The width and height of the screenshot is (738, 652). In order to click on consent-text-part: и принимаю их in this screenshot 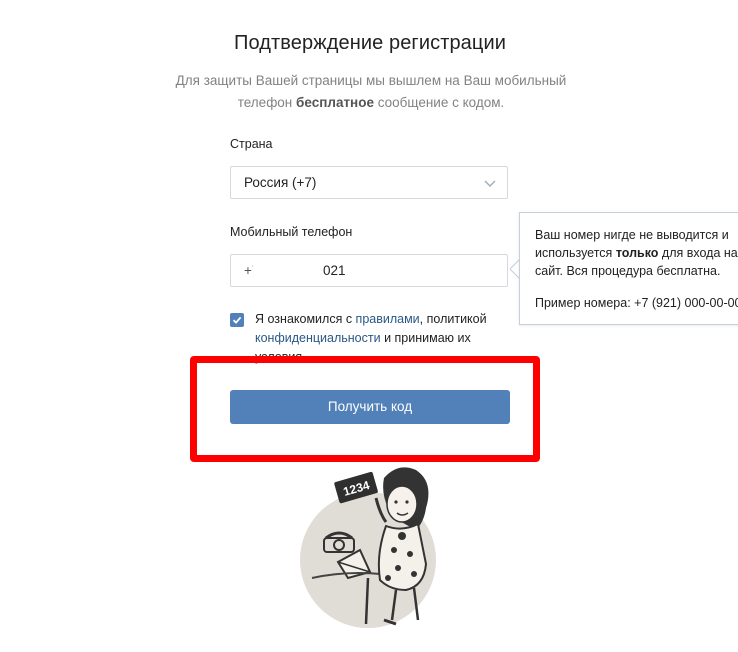, I will do `click(425, 338)`.